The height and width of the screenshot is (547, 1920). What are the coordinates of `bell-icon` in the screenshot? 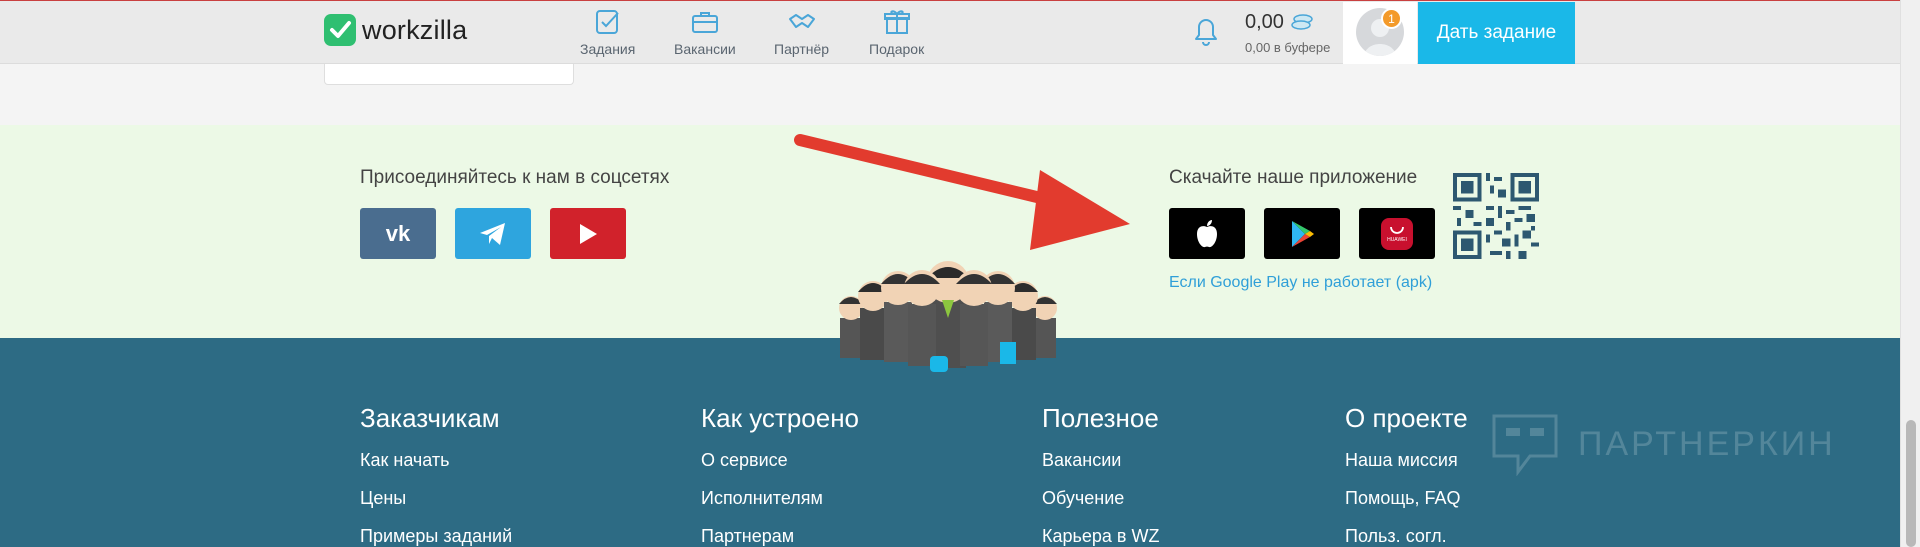 It's located at (1206, 32).